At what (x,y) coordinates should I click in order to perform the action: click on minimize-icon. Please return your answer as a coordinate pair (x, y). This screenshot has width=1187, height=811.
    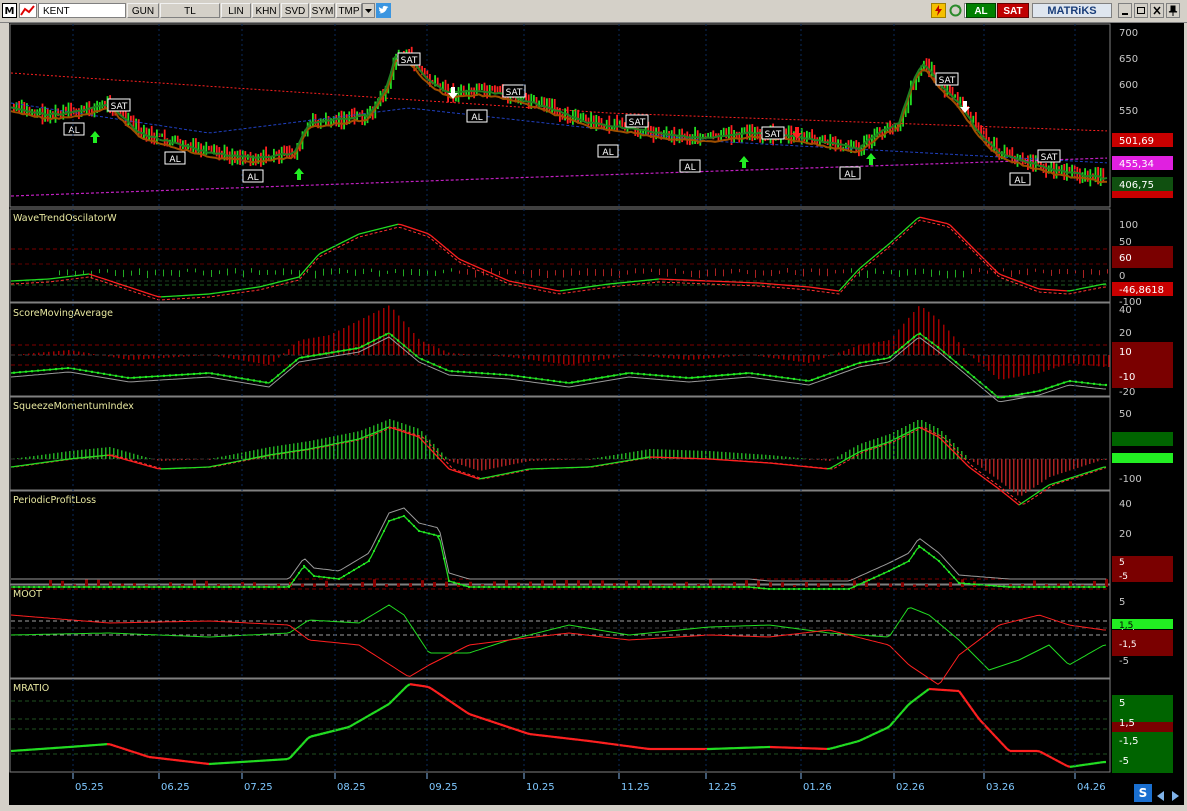
    Looking at the image, I should click on (1125, 10).